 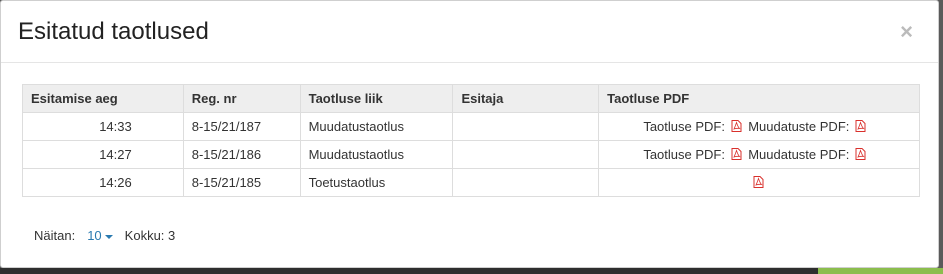 I want to click on showing-label: Näitan:, so click(x=55, y=235).